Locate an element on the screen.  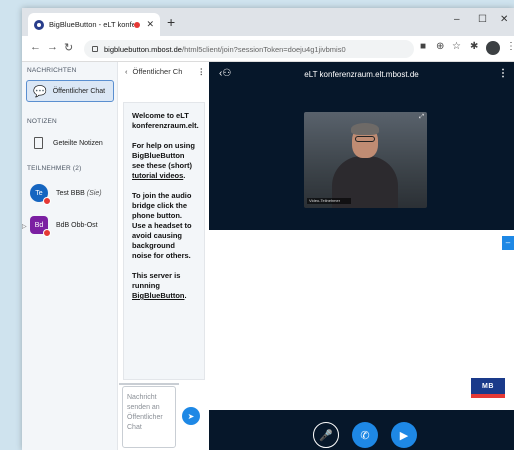
avatar: Te is located at coordinates (40, 194).